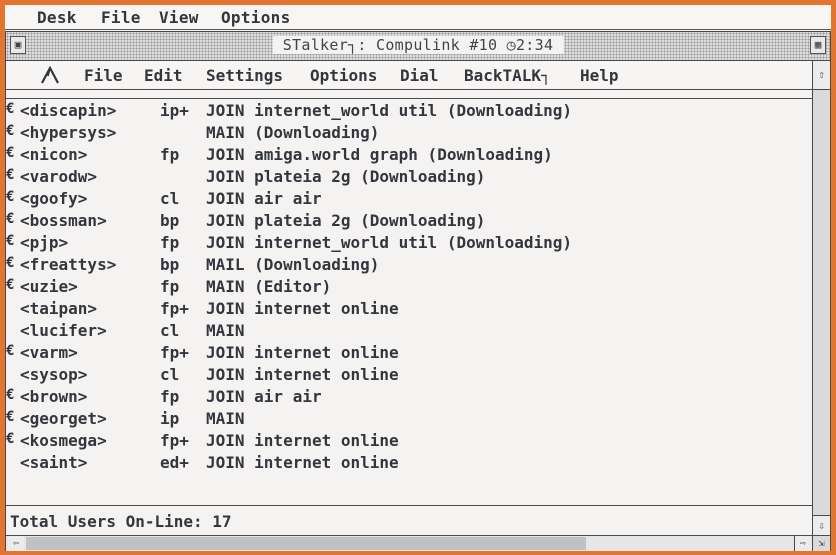 This screenshot has height=555, width=836. I want to click on window-full-icon: ▦, so click(818, 45).